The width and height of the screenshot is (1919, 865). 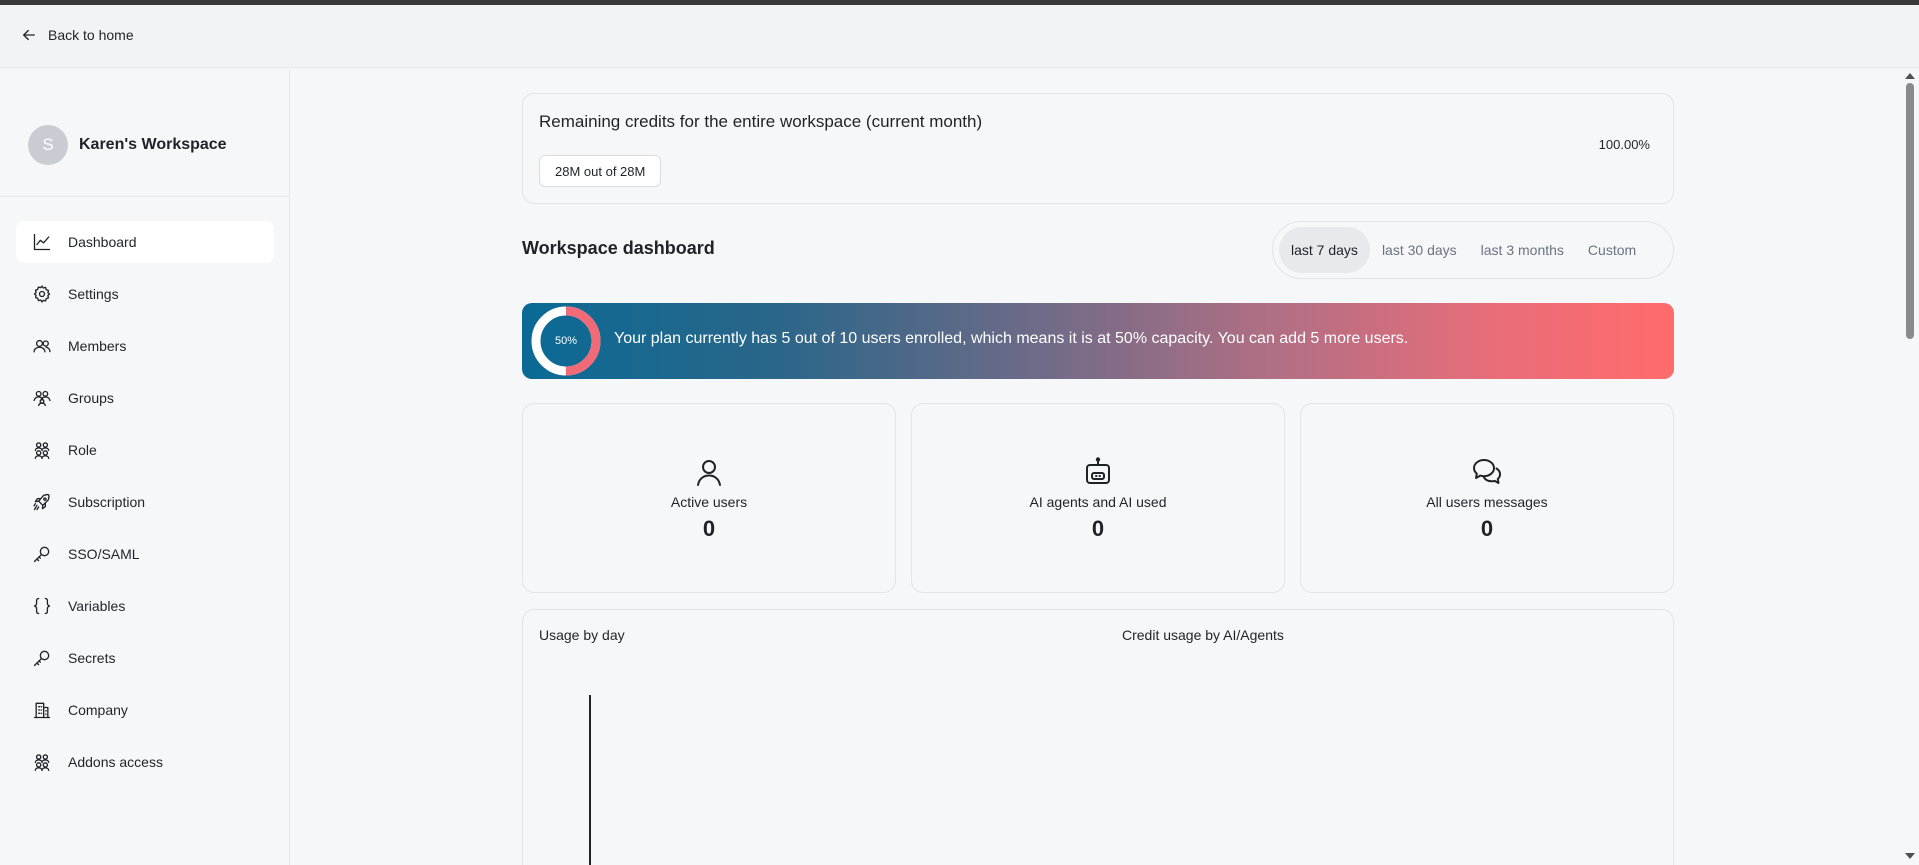 What do you see at coordinates (104, 554) in the screenshot?
I see `sidebar-item-label: SSO/SAML` at bounding box center [104, 554].